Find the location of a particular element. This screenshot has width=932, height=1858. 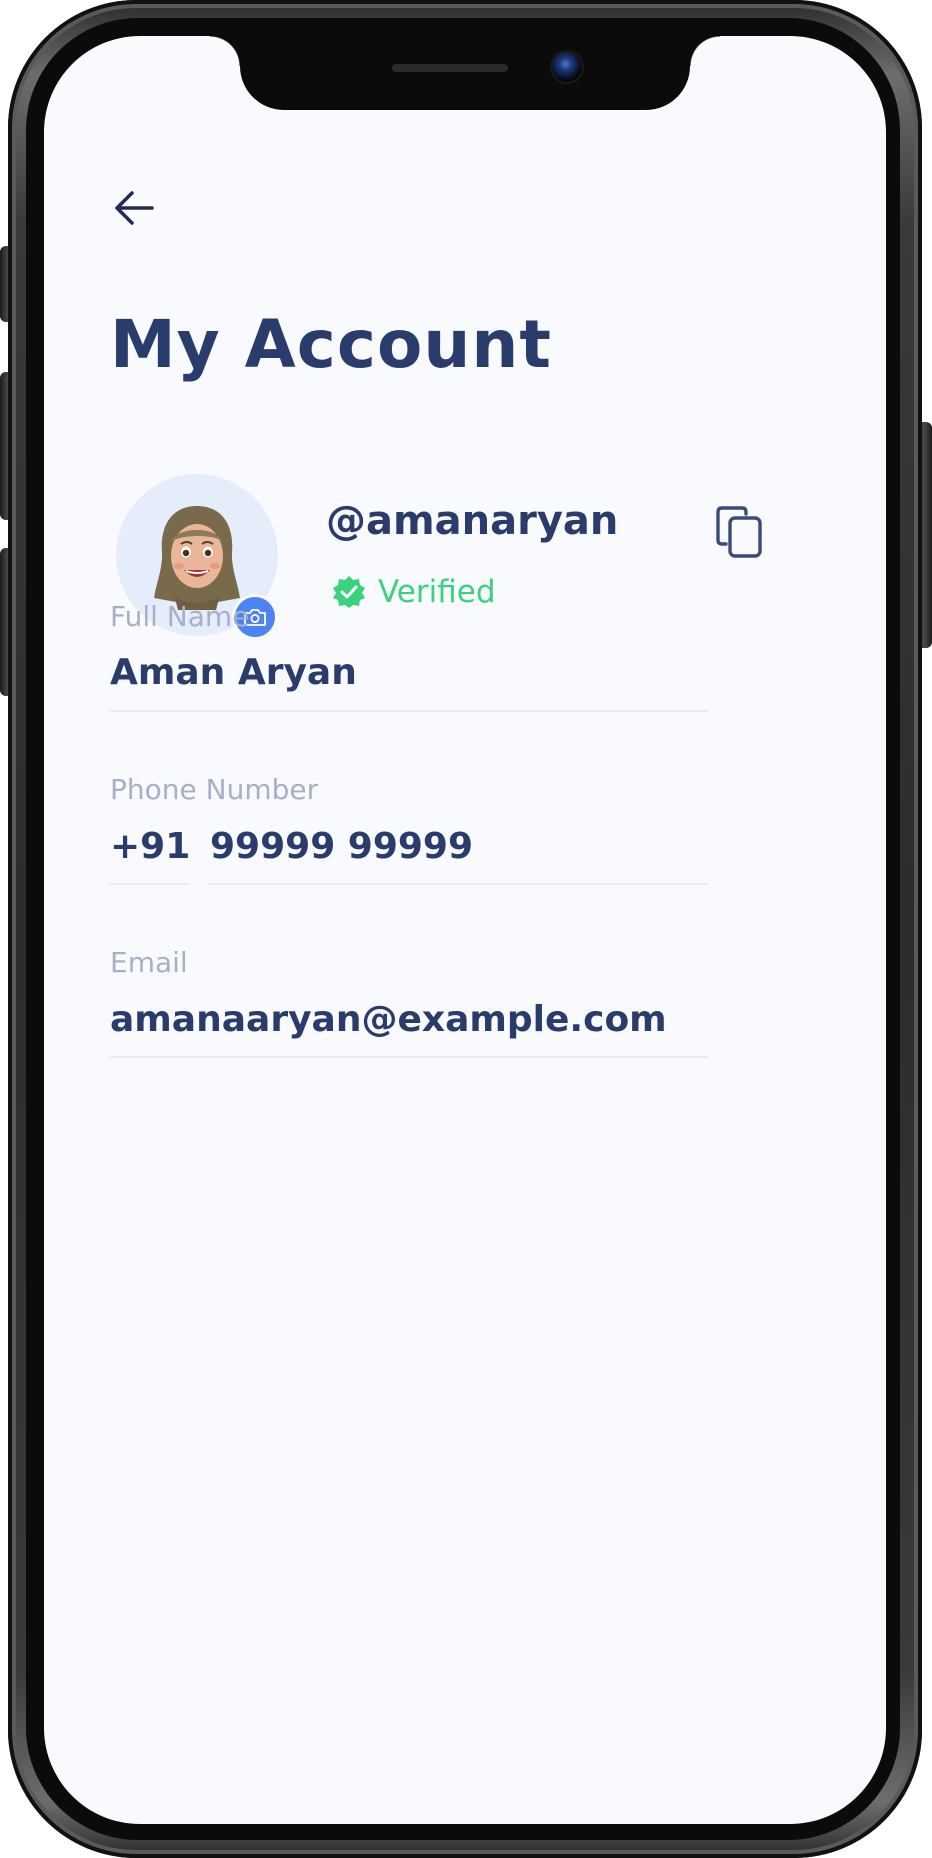

phone-number-label: Phone Number is located at coordinates (214, 789).